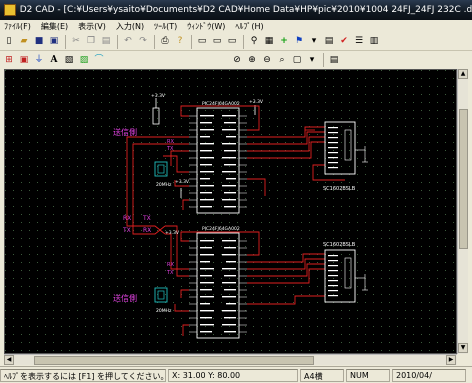  What do you see at coordinates (269, 42) in the screenshot?
I see `grid-icon: ▦` at bounding box center [269, 42].